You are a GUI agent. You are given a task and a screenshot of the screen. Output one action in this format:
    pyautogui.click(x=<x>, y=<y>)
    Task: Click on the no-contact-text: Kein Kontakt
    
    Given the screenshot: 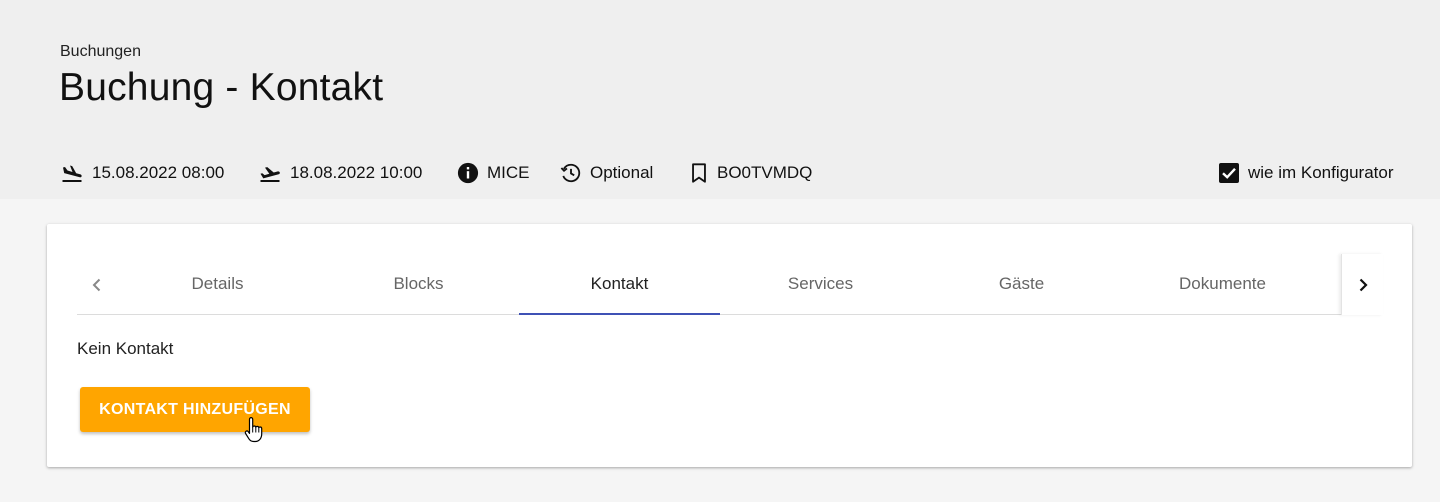 What is the action you would take?
    pyautogui.click(x=125, y=348)
    